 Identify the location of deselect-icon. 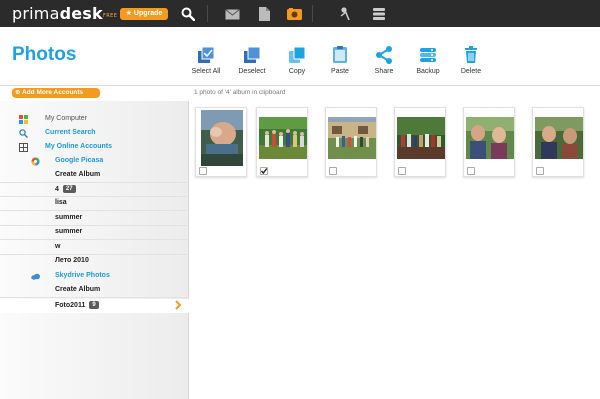
(252, 54).